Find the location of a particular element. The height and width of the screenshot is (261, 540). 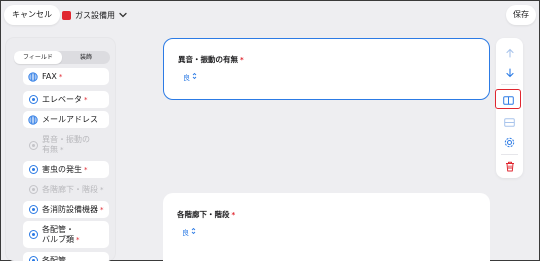

layout-button is located at coordinates (509, 121).